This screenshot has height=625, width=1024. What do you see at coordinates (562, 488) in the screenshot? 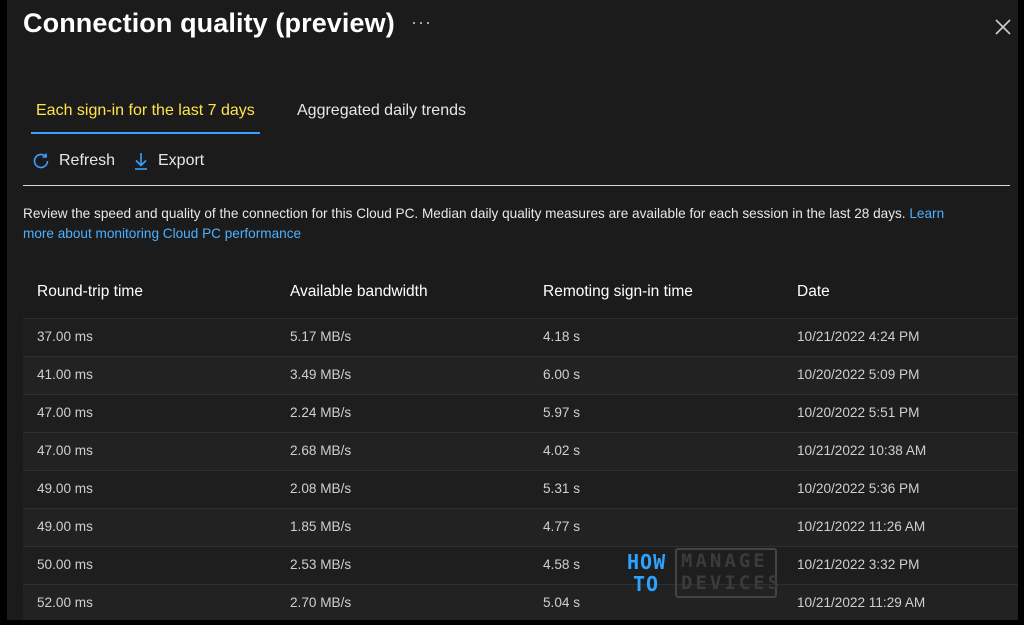
I see `cell-remoting-sign-in-time: 5.31 s` at bounding box center [562, 488].